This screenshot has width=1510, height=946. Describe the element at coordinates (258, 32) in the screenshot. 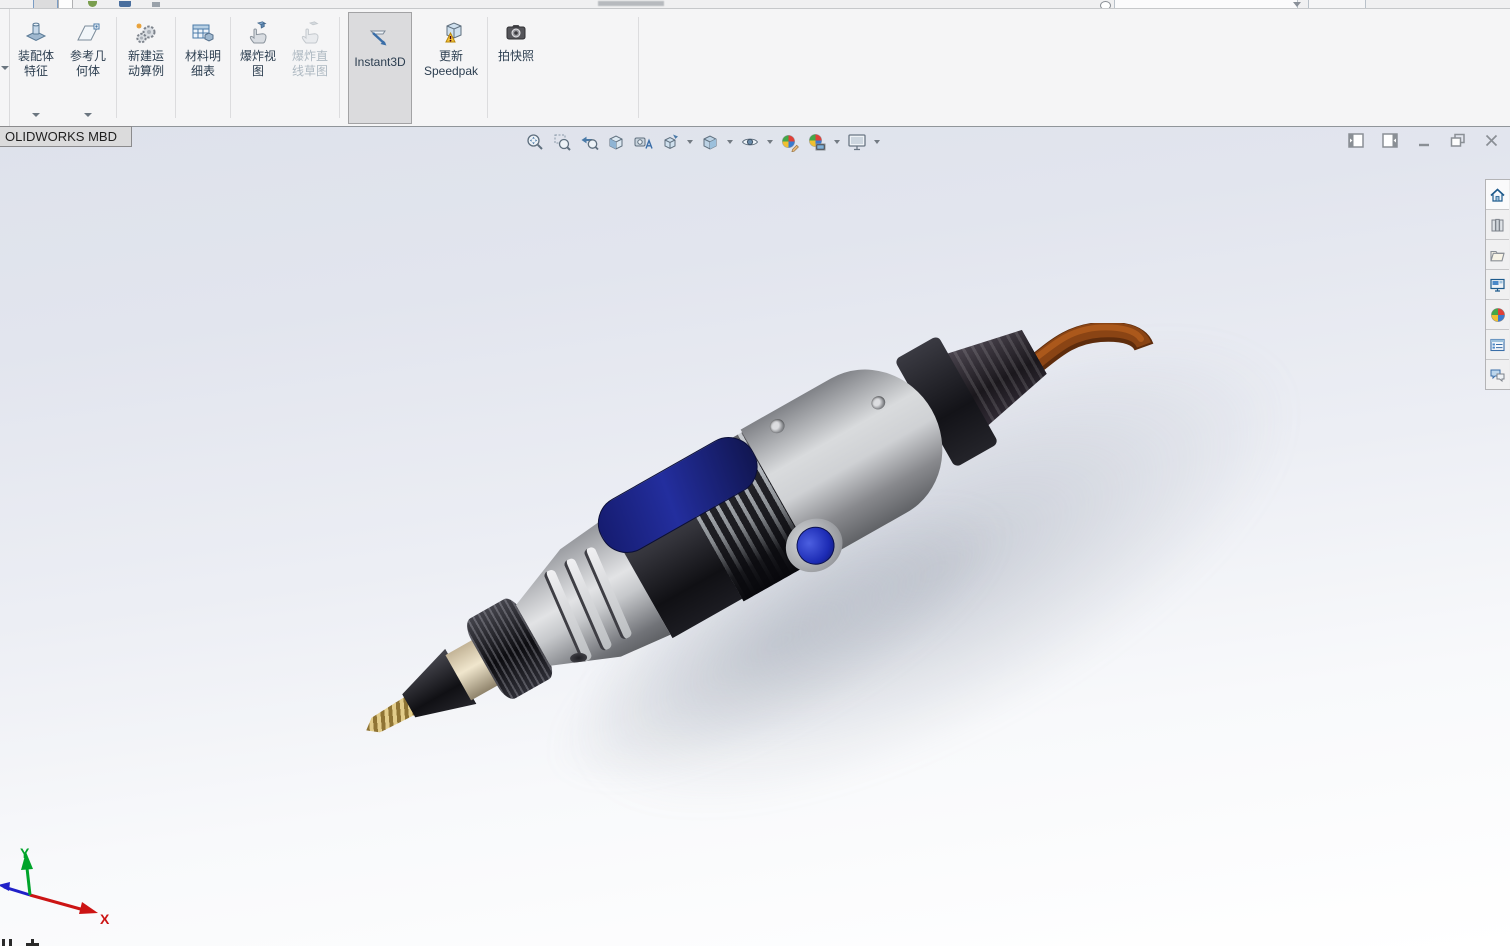

I see `exploded-view-icon` at that location.